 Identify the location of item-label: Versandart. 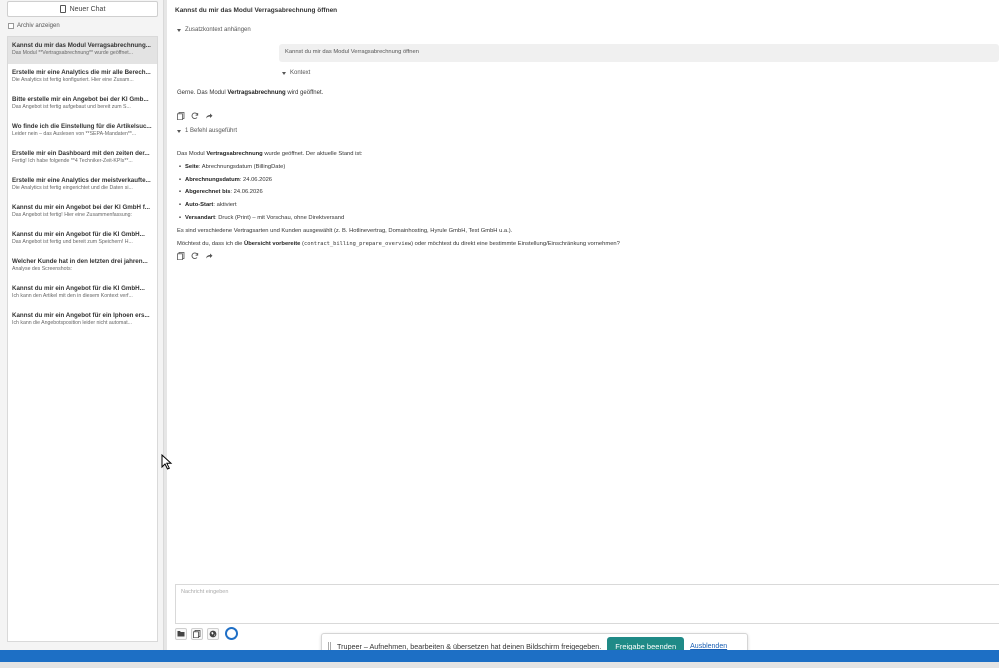
(200, 217).